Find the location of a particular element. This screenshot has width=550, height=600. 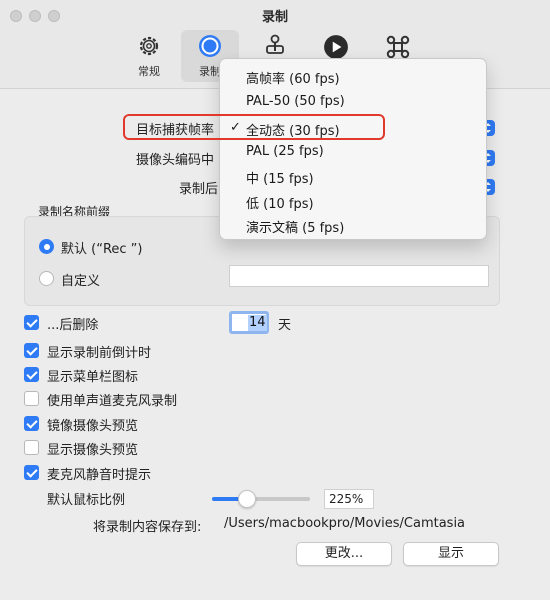

after-recording-label: 录制后 is located at coordinates (199, 189).